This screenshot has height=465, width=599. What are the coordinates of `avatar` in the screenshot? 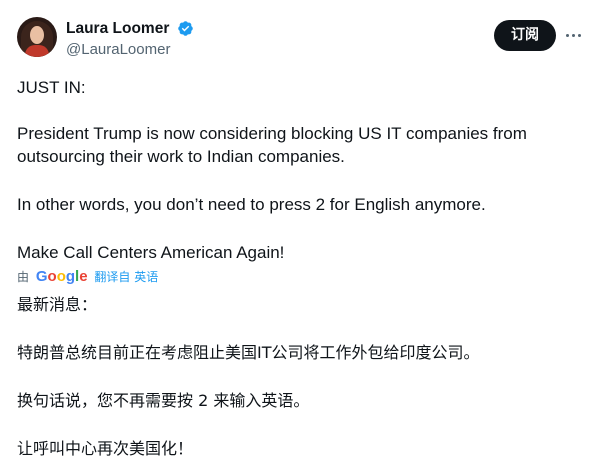 It's located at (37, 37).